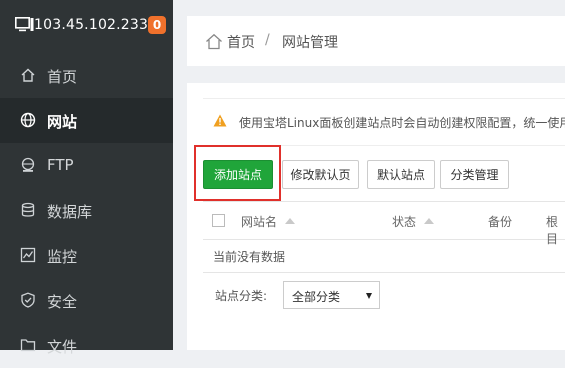 This screenshot has width=565, height=368. What do you see at coordinates (401, 174) in the screenshot?
I see `default-site-button: 默认站点` at bounding box center [401, 174].